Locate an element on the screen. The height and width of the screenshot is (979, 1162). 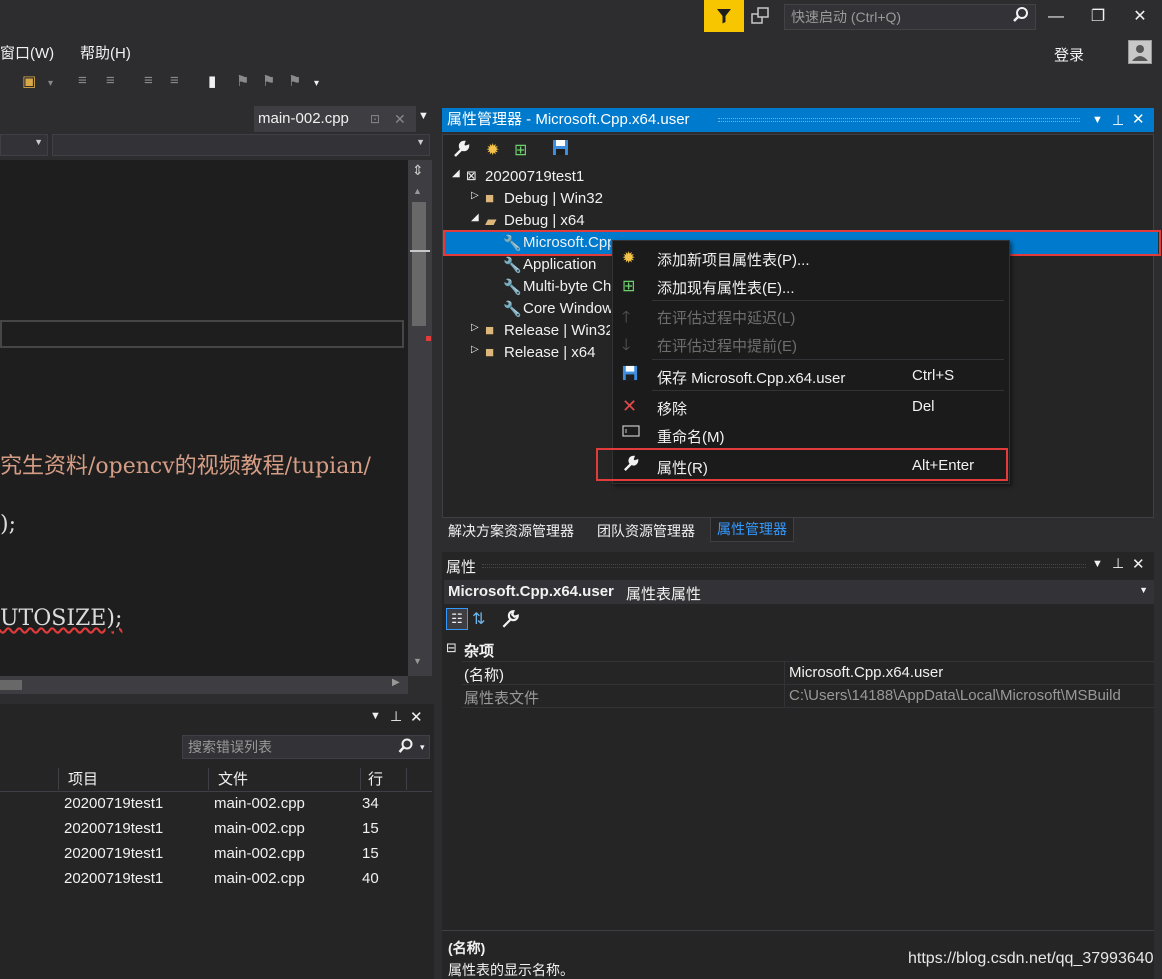
wrench-icon is located at coordinates (461, 151).